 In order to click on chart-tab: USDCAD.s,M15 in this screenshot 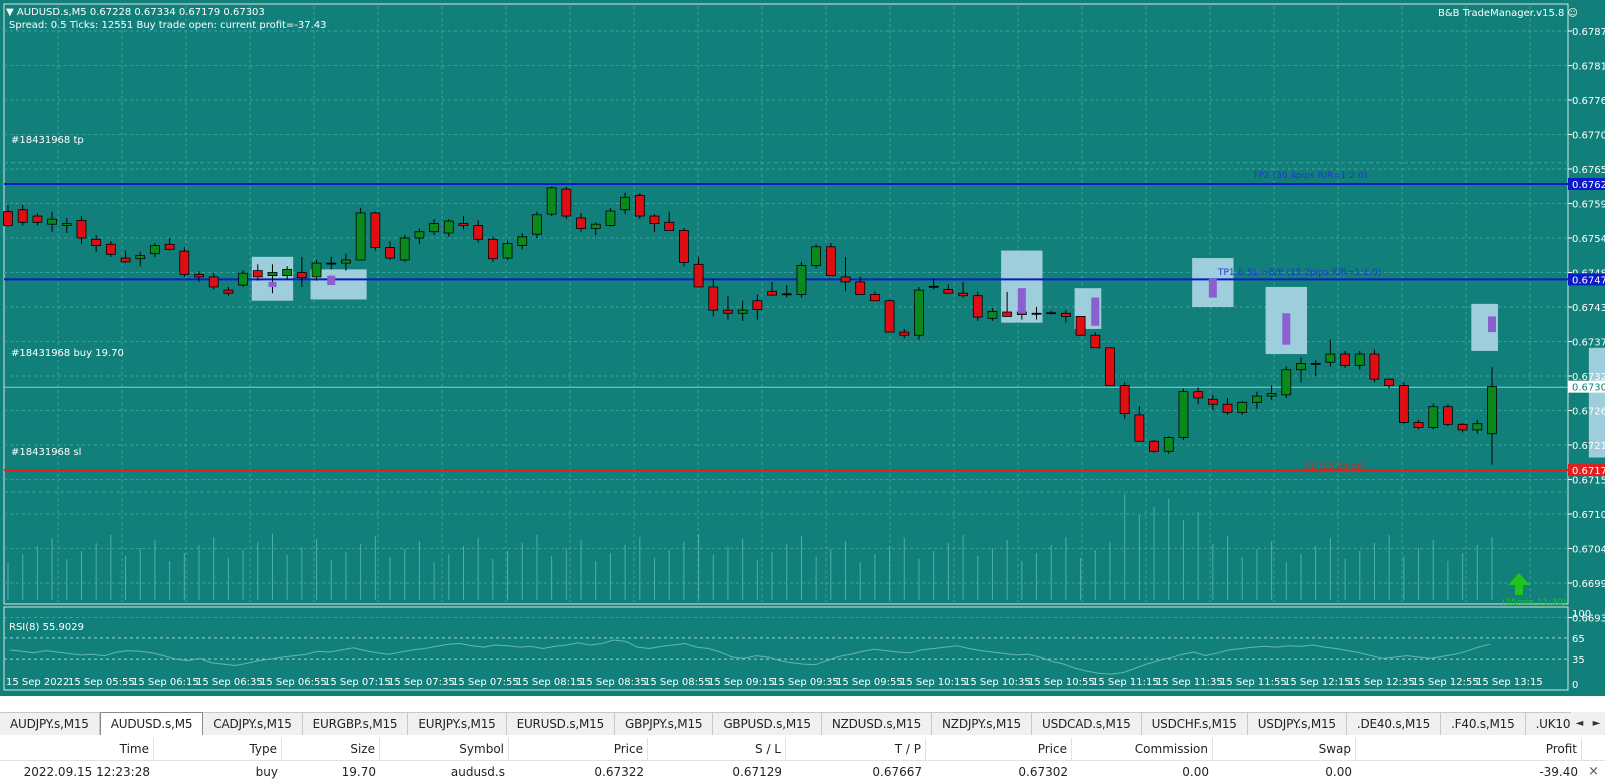, I will do `click(1087, 724)`.